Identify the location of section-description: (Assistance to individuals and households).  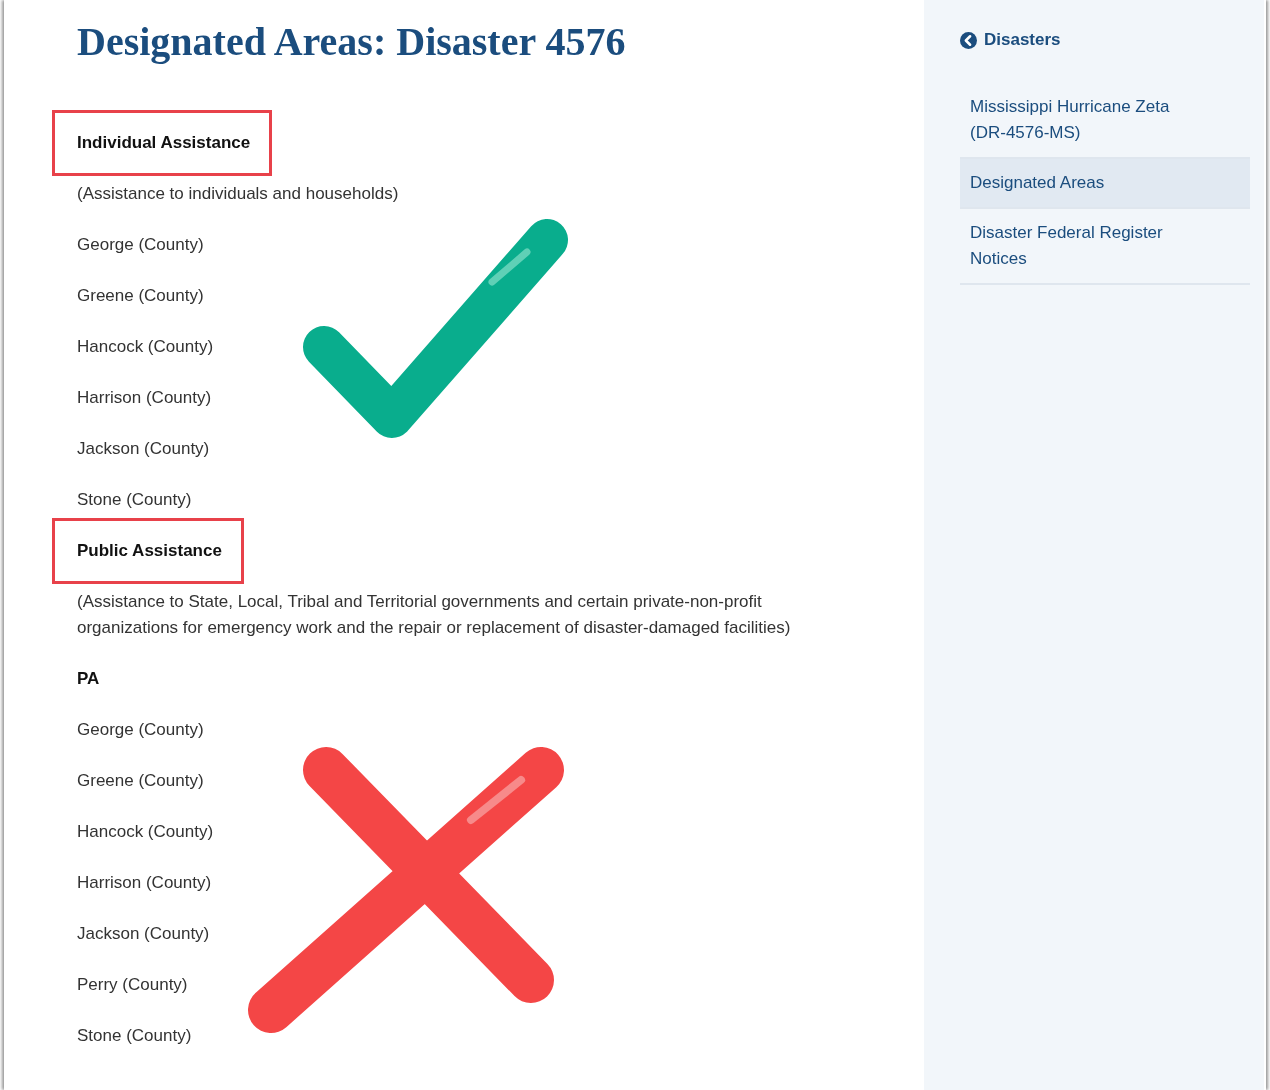
(238, 194).